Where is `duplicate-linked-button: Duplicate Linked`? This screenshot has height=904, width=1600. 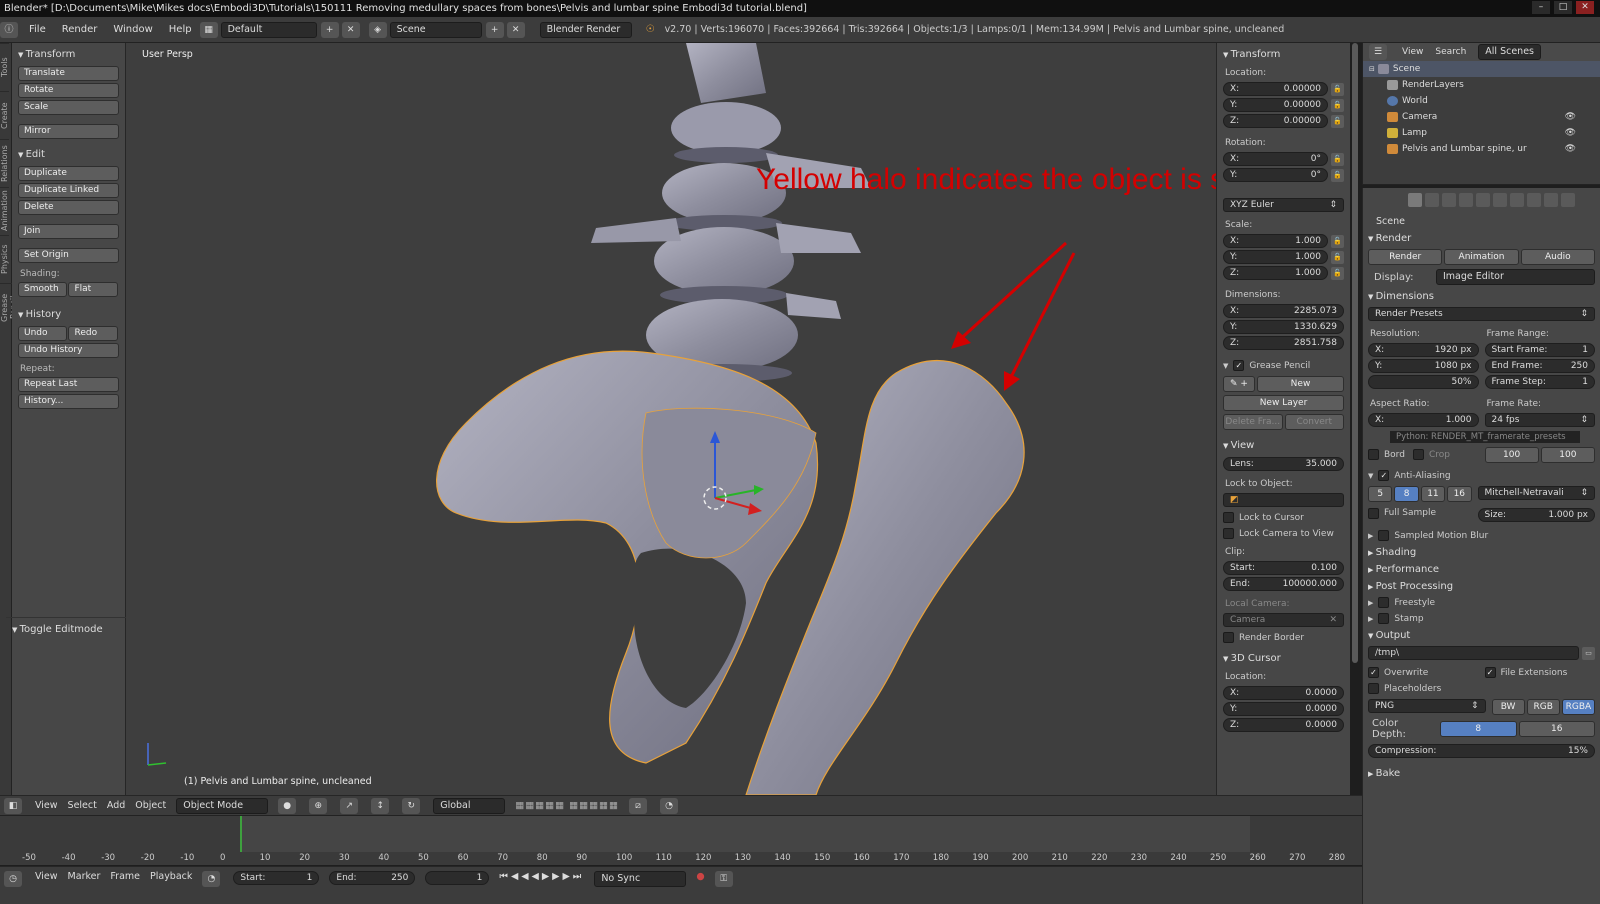 duplicate-linked-button: Duplicate Linked is located at coordinates (68, 190).